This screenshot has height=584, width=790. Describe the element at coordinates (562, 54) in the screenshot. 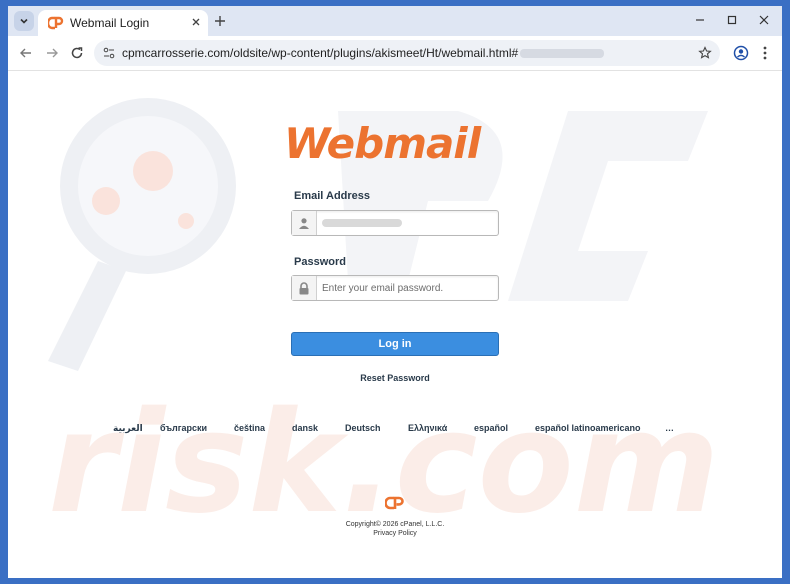

I see `url-redacted` at that location.